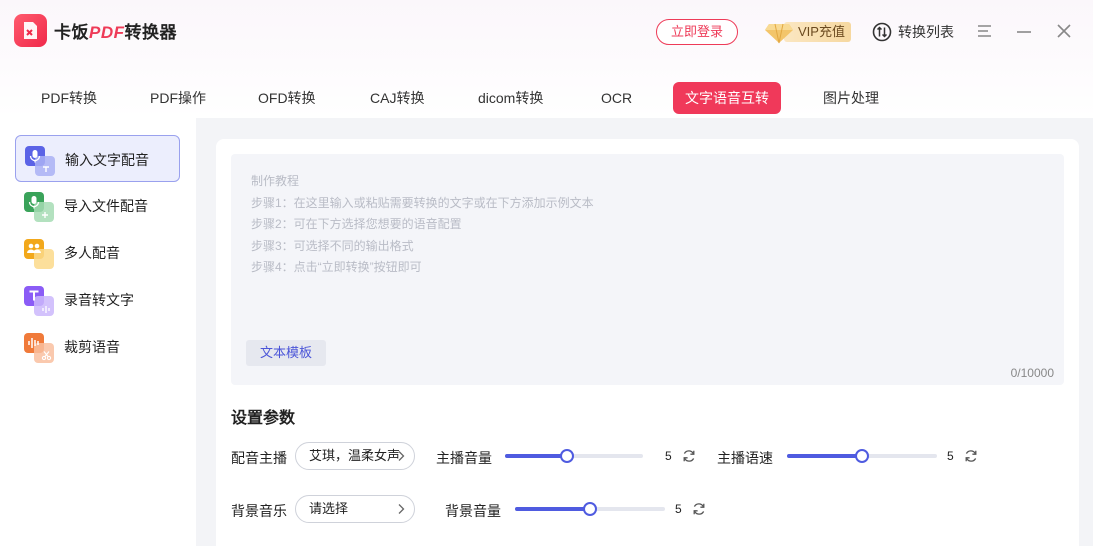 This screenshot has height=546, width=1093. I want to click on tutorial-step: 步骤4：点击“立即转换”按钮即可, so click(336, 267).